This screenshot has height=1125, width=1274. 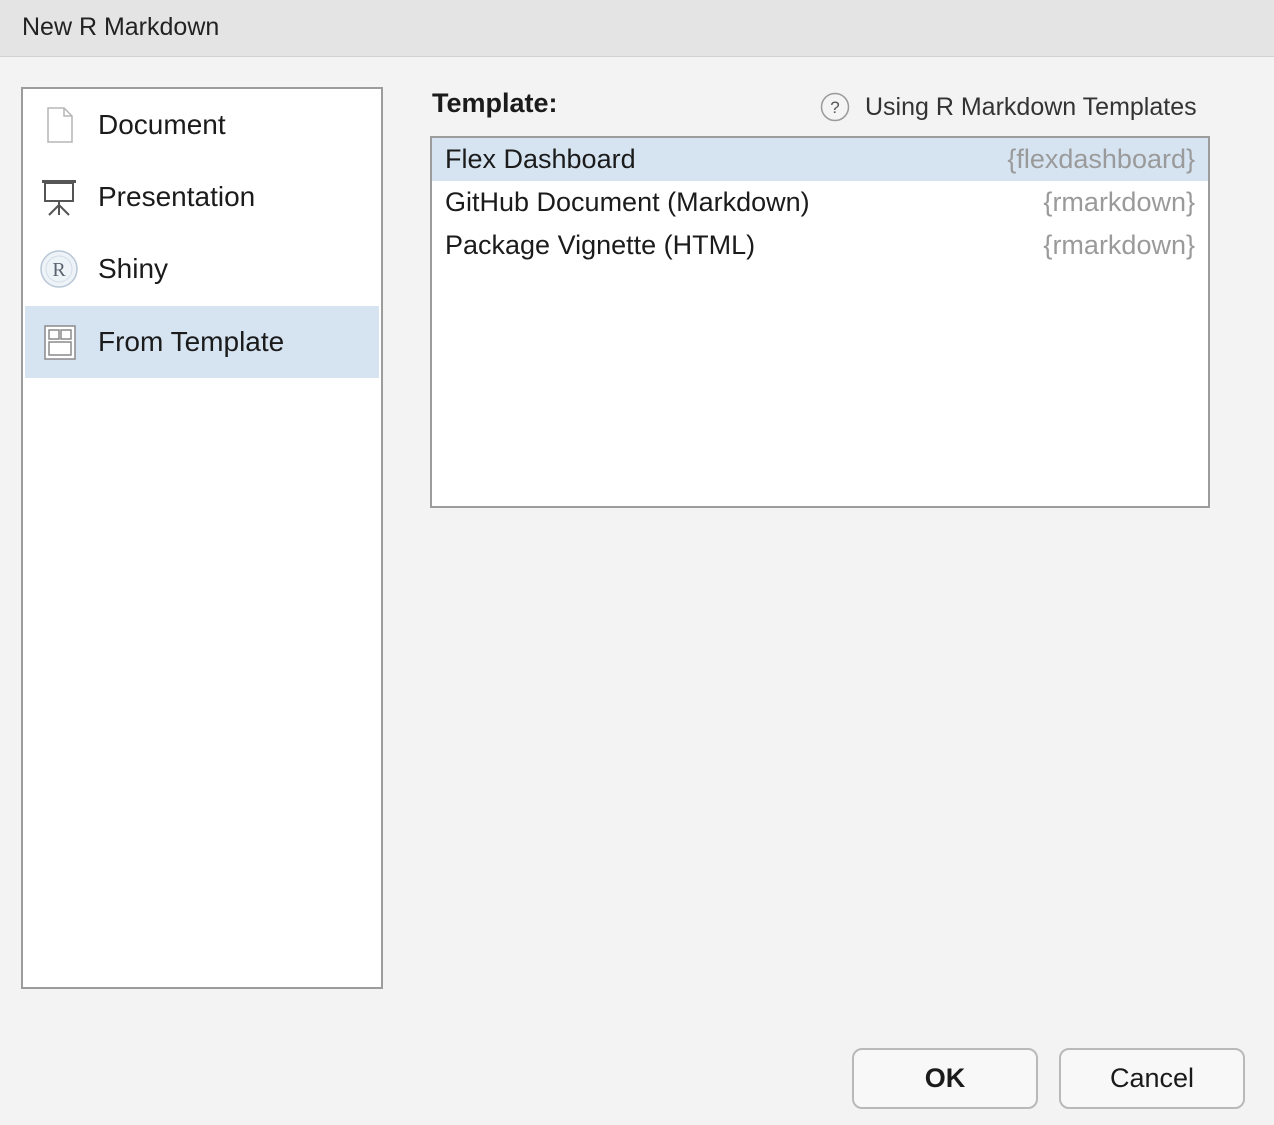 What do you see at coordinates (1101, 159) in the screenshot?
I see `template-package: {flexdashboard}` at bounding box center [1101, 159].